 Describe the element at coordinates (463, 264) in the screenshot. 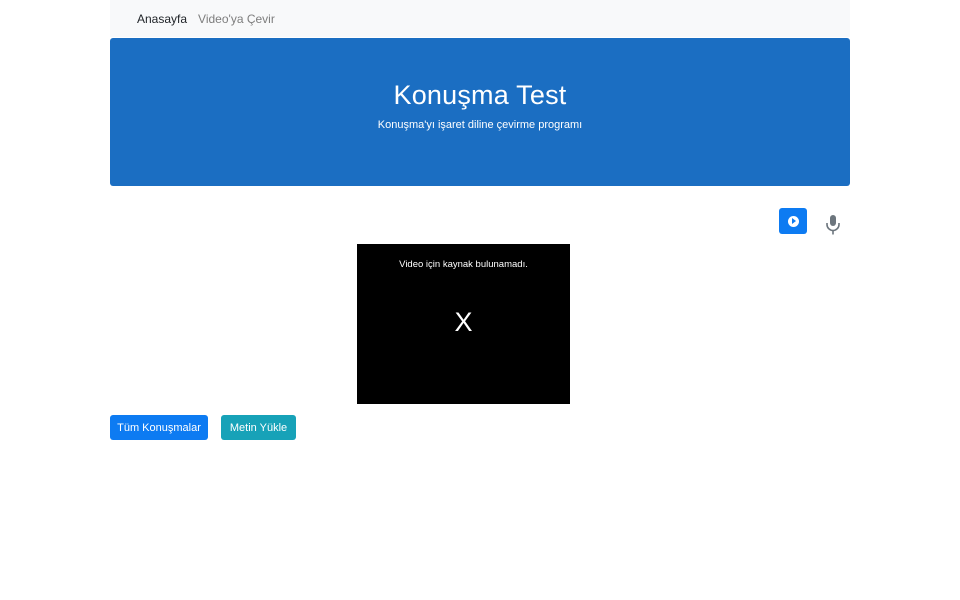

I see `video-error-message: Video için kaynak bulunamadı.` at that location.